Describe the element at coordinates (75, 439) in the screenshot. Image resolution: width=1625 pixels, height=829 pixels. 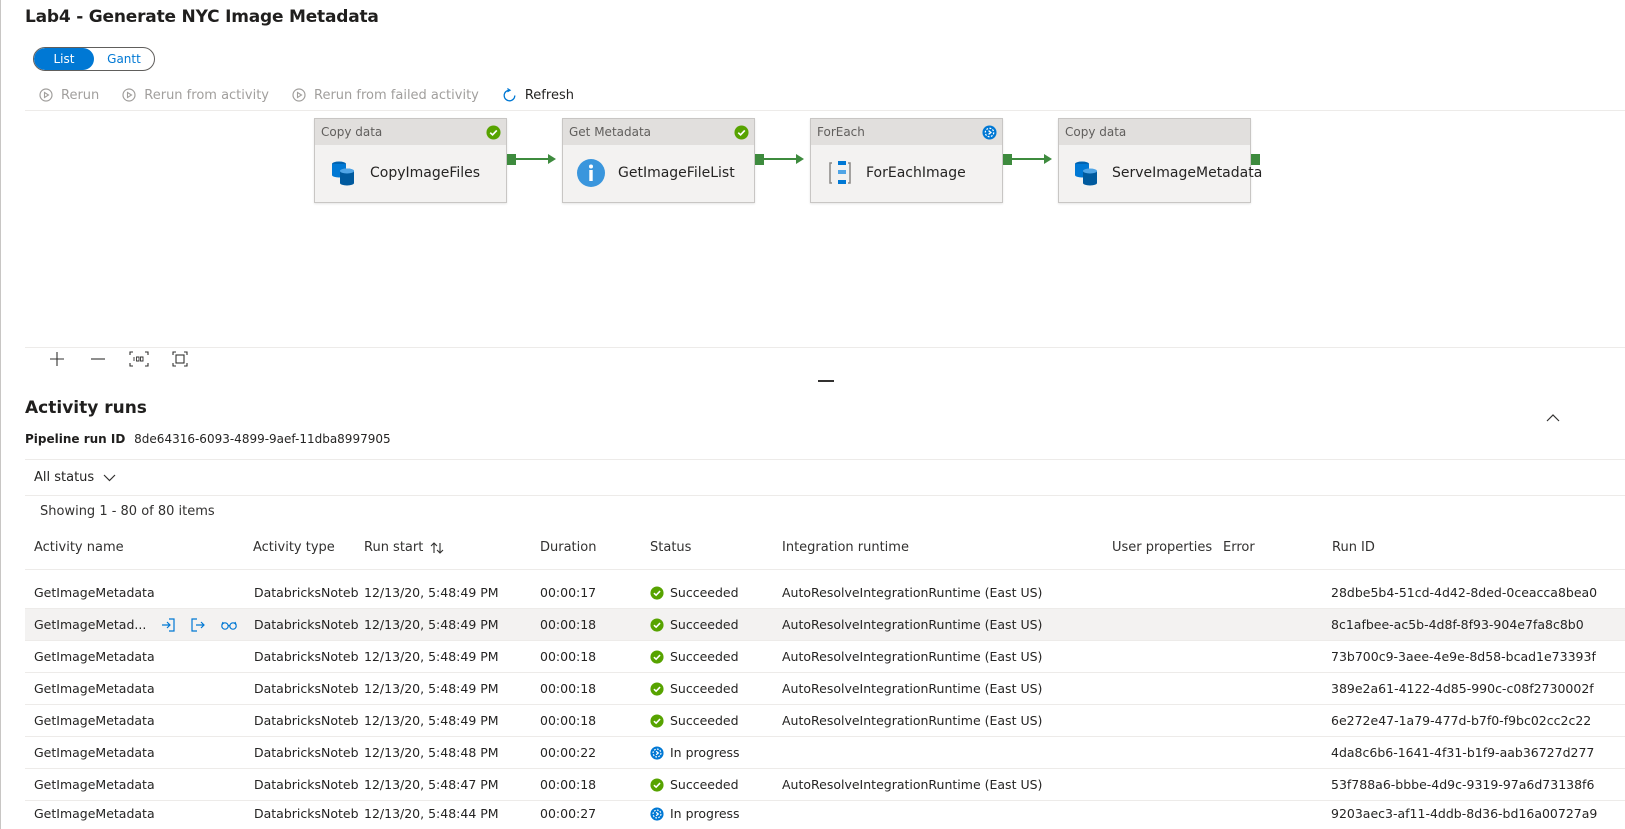
I see `pipeline-run-id-label: Pipeline run ID` at that location.